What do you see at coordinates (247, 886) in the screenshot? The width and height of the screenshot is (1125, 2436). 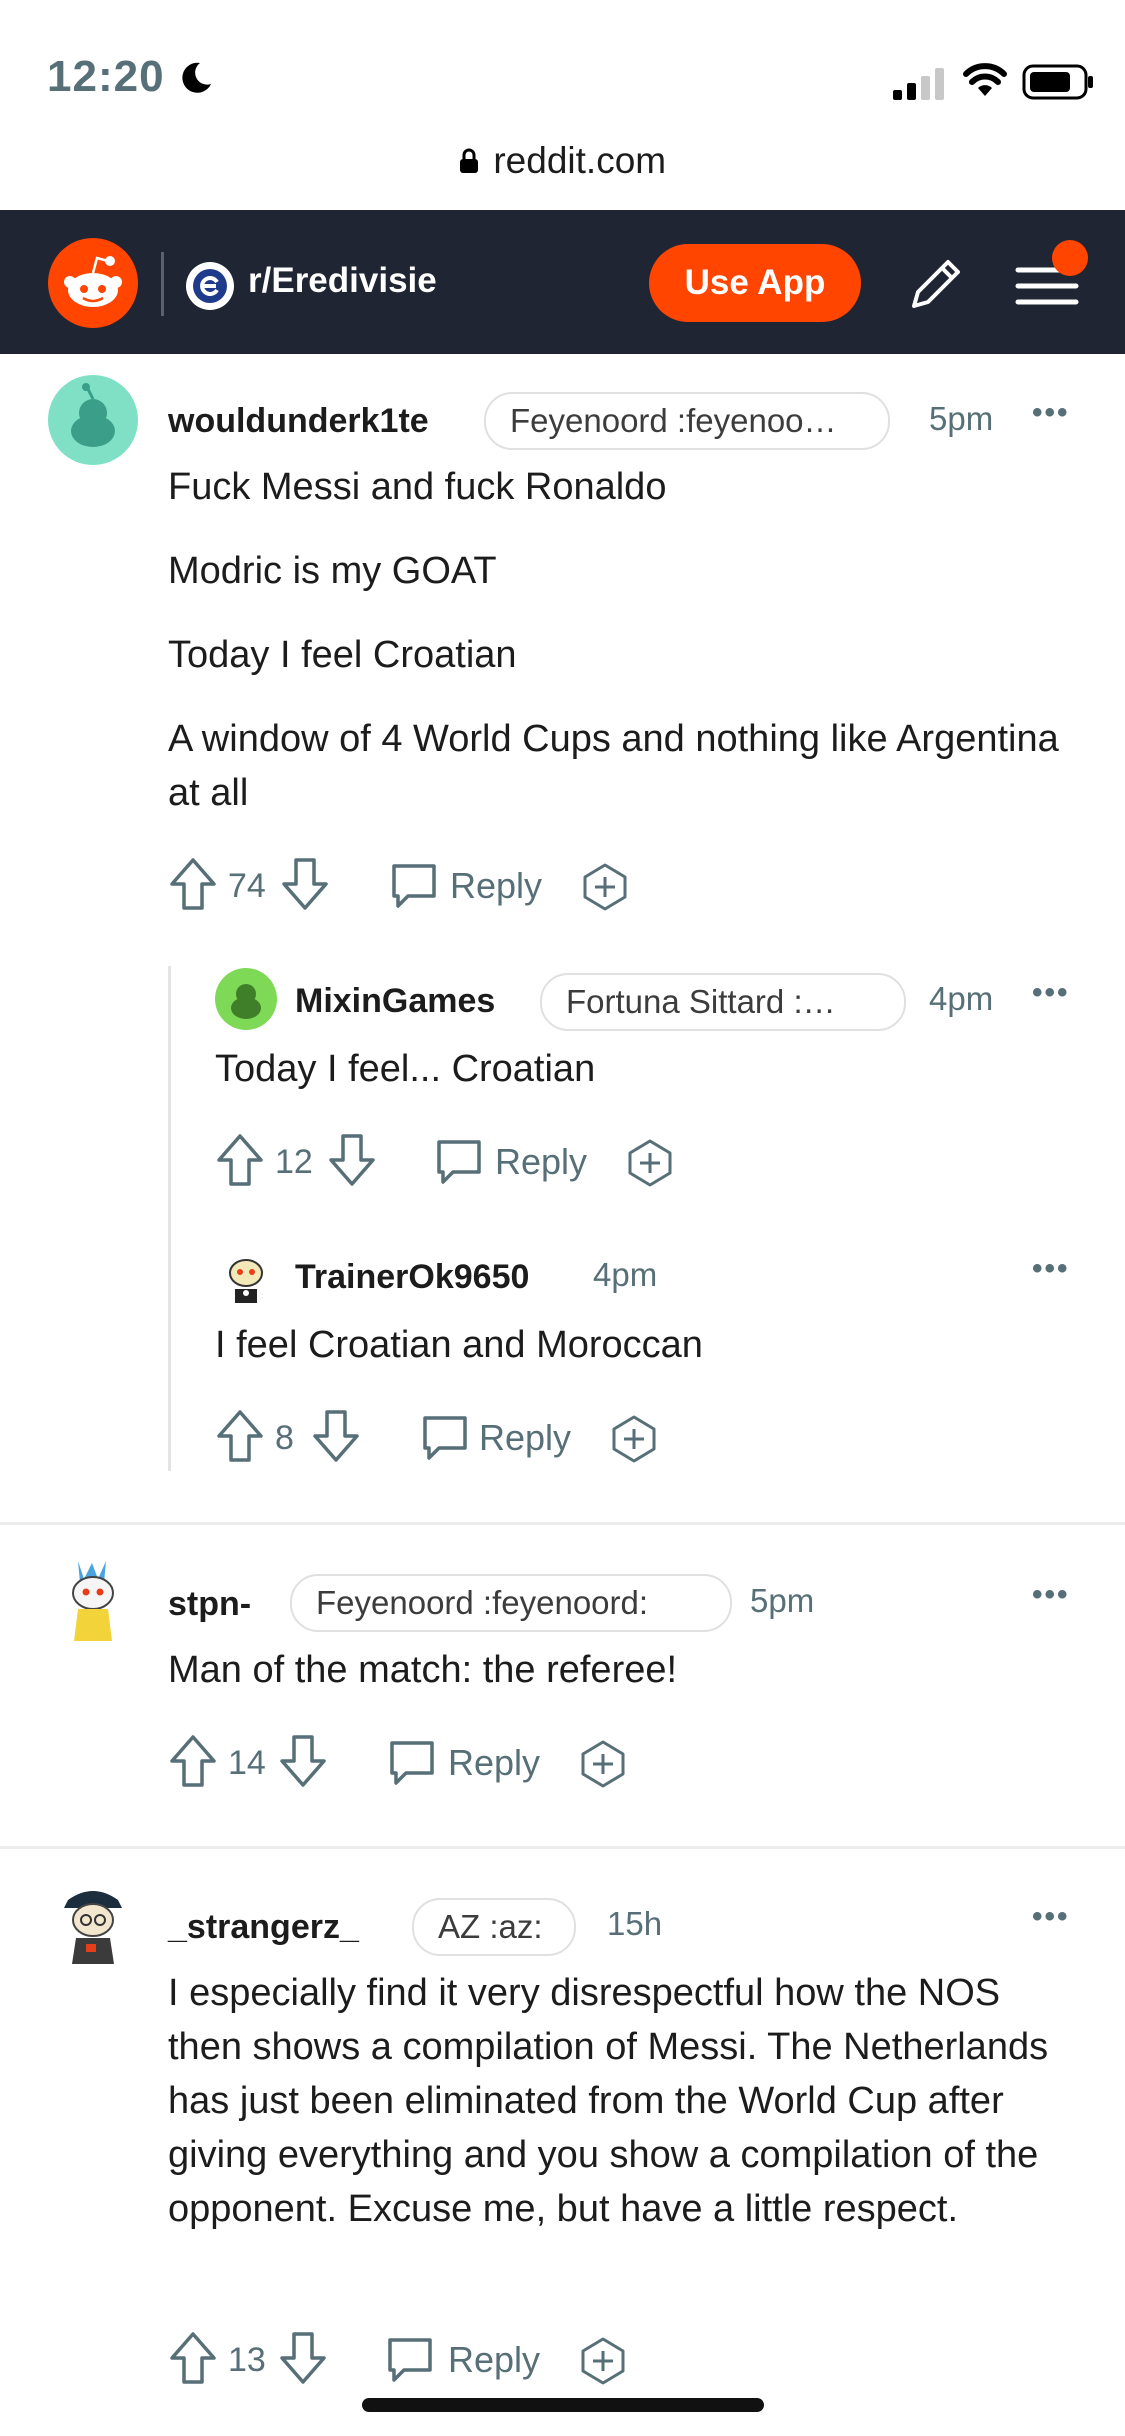 I see `vote-count: 74` at bounding box center [247, 886].